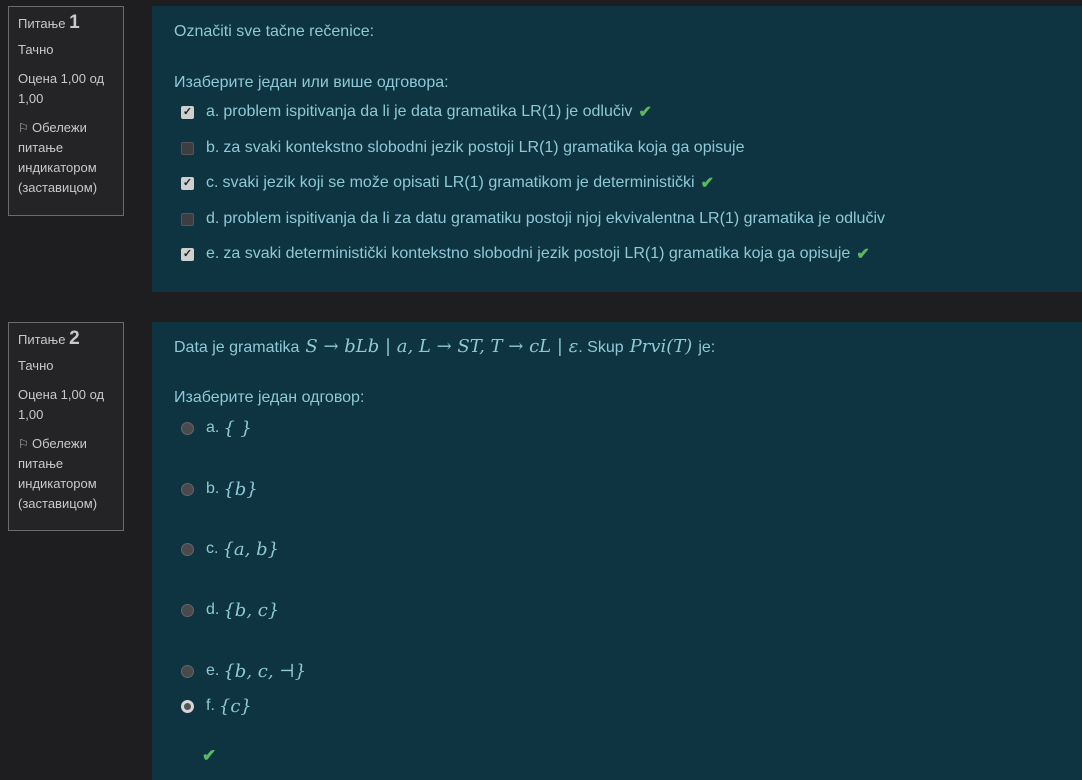  What do you see at coordinates (269, 397) in the screenshot?
I see `answer-prompt: Изаберите један одговор:` at bounding box center [269, 397].